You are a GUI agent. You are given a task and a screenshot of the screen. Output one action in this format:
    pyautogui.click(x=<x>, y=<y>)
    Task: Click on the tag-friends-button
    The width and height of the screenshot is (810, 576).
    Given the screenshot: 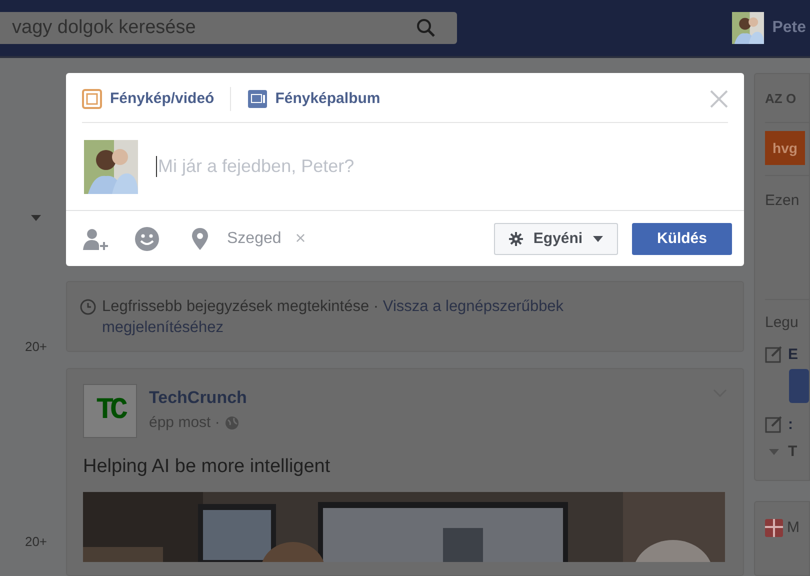 What is the action you would take?
    pyautogui.click(x=95, y=238)
    